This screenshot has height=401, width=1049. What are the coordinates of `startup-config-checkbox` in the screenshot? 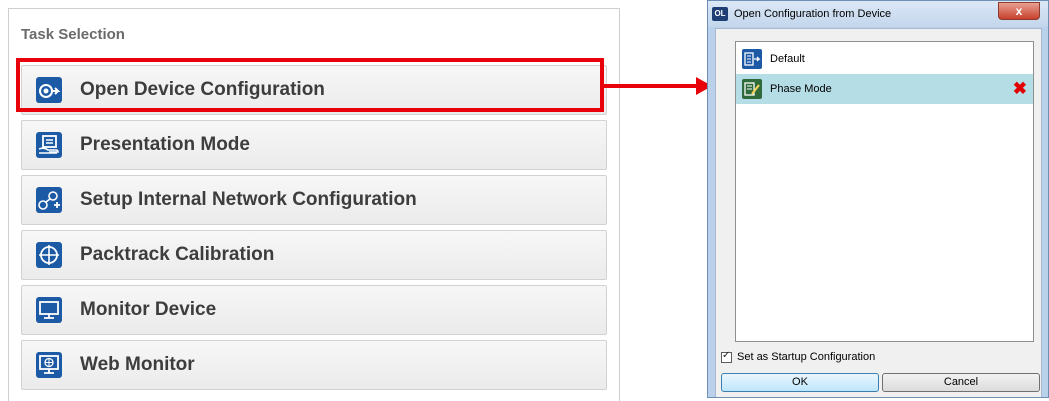 It's located at (726, 356).